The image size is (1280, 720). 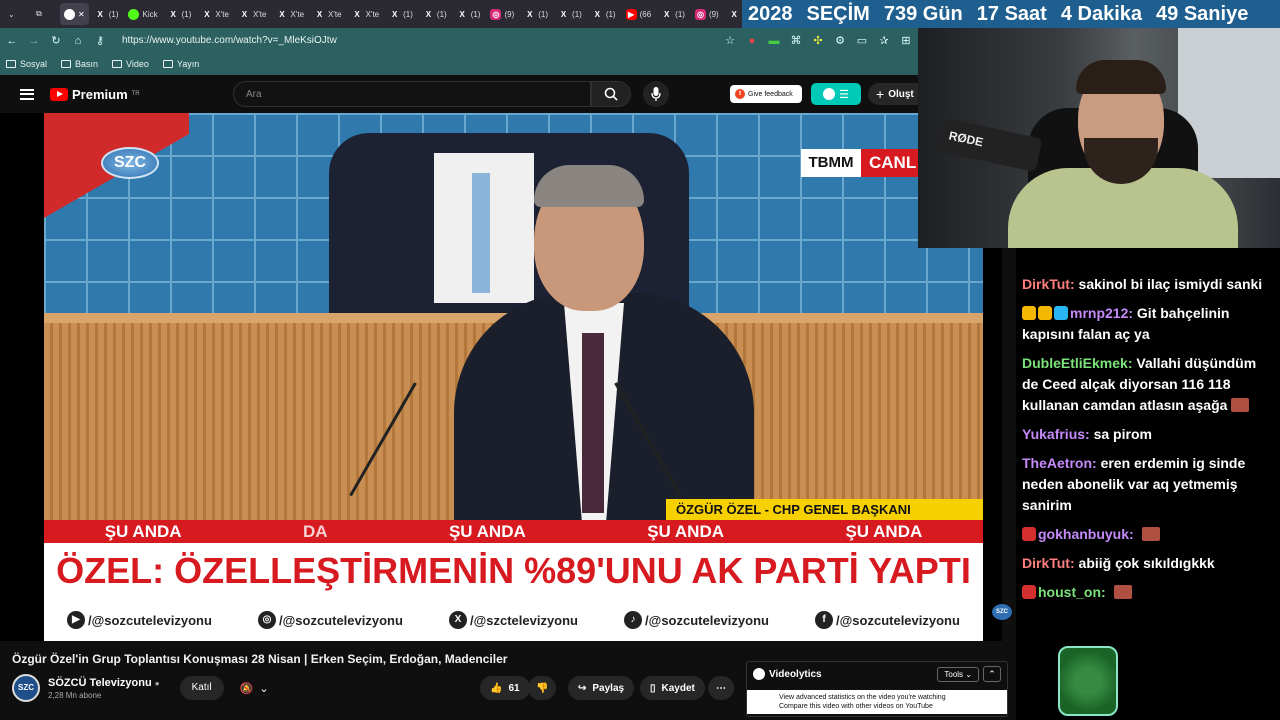 What do you see at coordinates (818, 41) in the screenshot?
I see `extension-icon: ✣` at bounding box center [818, 41].